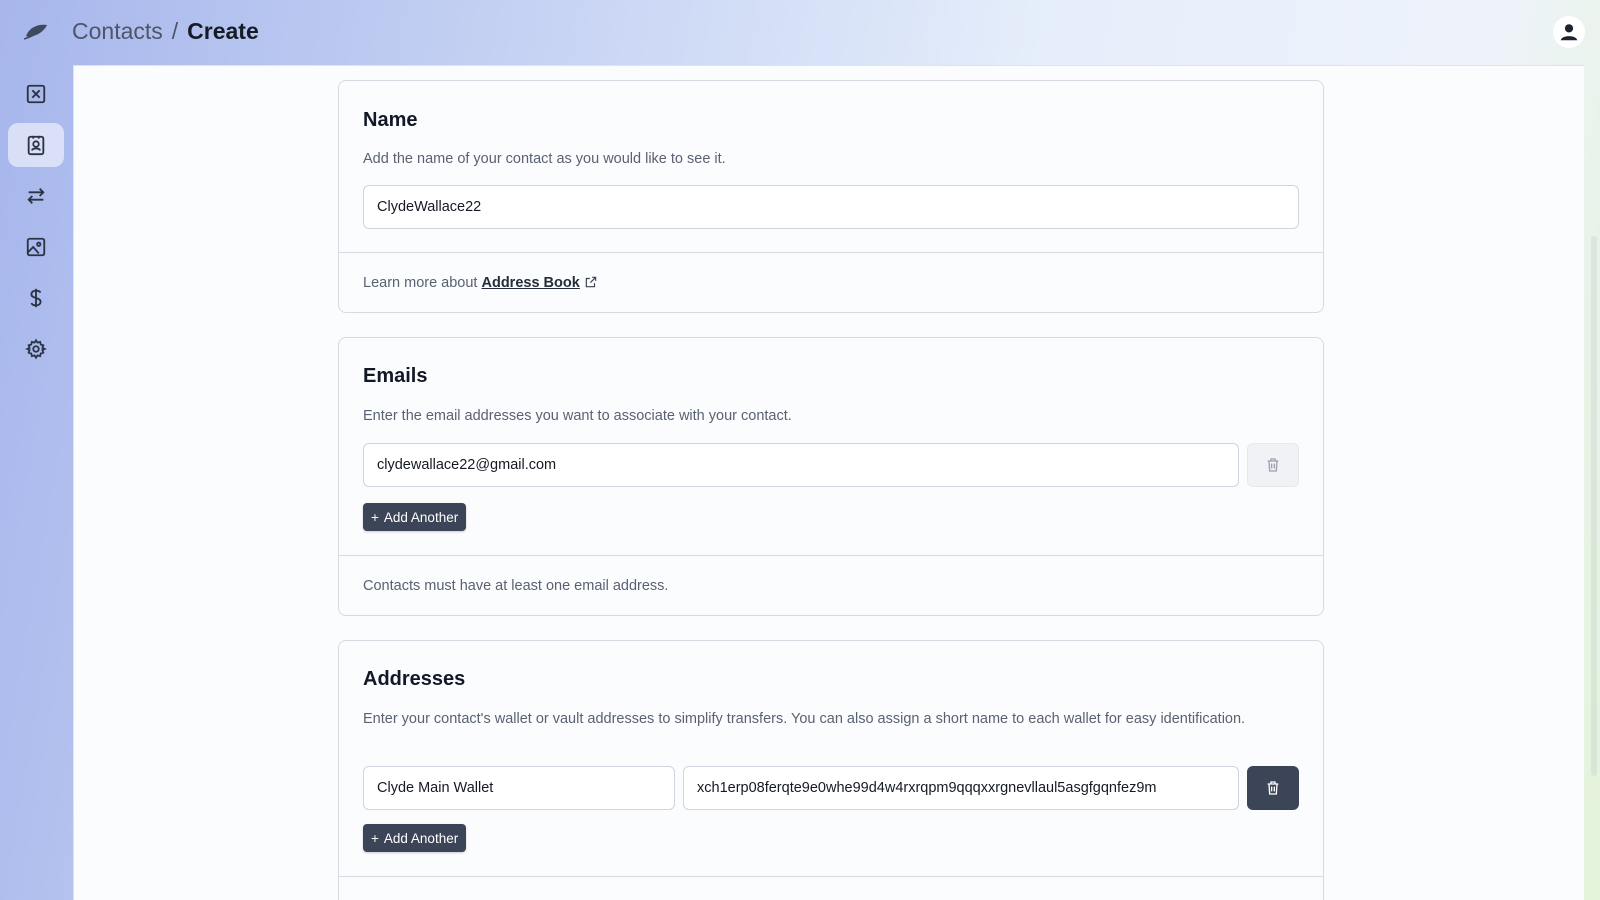 The width and height of the screenshot is (1600, 900). I want to click on learn-more-text: Learn more about Address Book, so click(480, 283).